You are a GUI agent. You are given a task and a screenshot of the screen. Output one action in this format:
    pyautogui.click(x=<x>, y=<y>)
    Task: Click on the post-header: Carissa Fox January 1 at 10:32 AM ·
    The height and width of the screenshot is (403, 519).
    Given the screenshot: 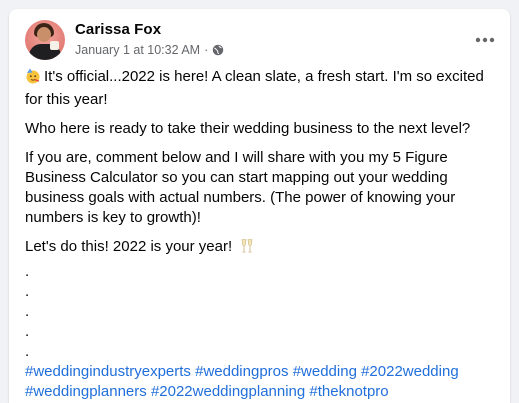 What is the action you would take?
    pyautogui.click(x=259, y=35)
    